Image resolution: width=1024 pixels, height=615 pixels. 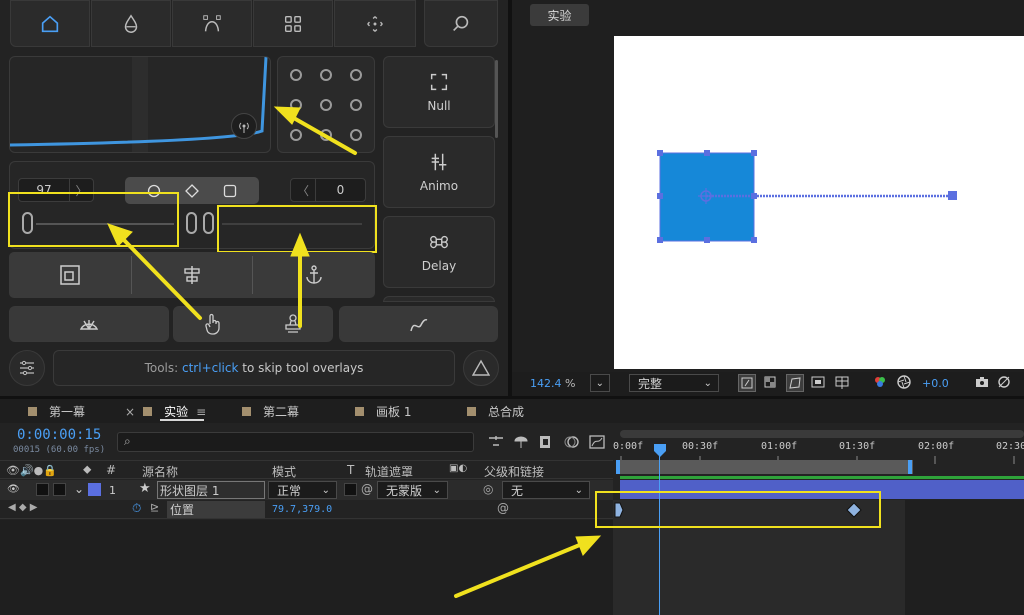 I want to click on current-timecode: 0:00:00:15, so click(x=59, y=435).